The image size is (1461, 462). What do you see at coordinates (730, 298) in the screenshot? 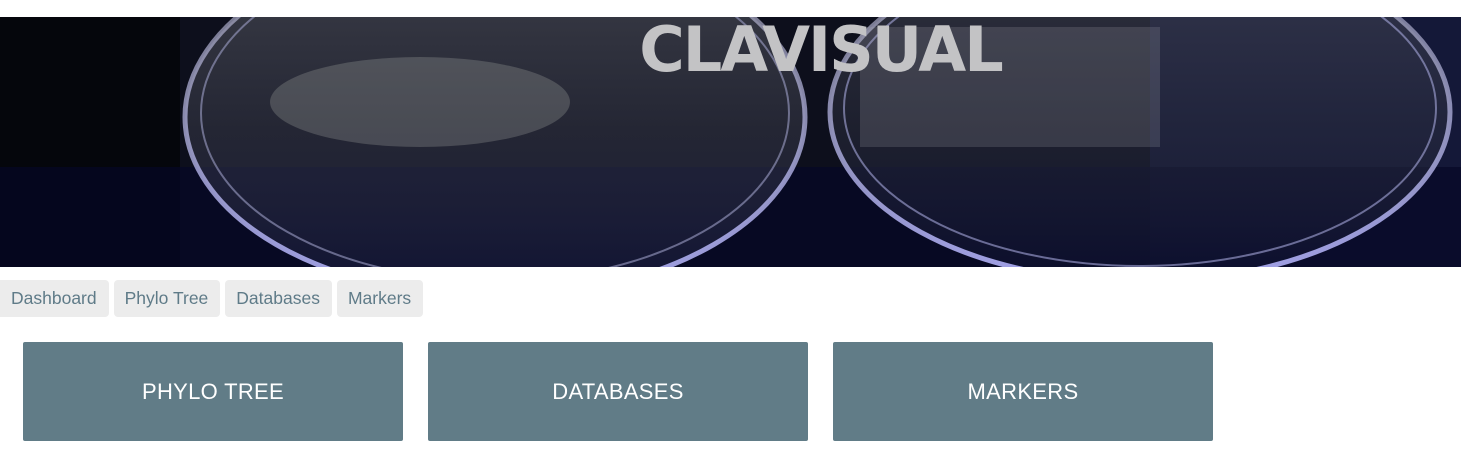
I see `main-nav: Dashboard Phylo Tree Databases Markers` at bounding box center [730, 298].